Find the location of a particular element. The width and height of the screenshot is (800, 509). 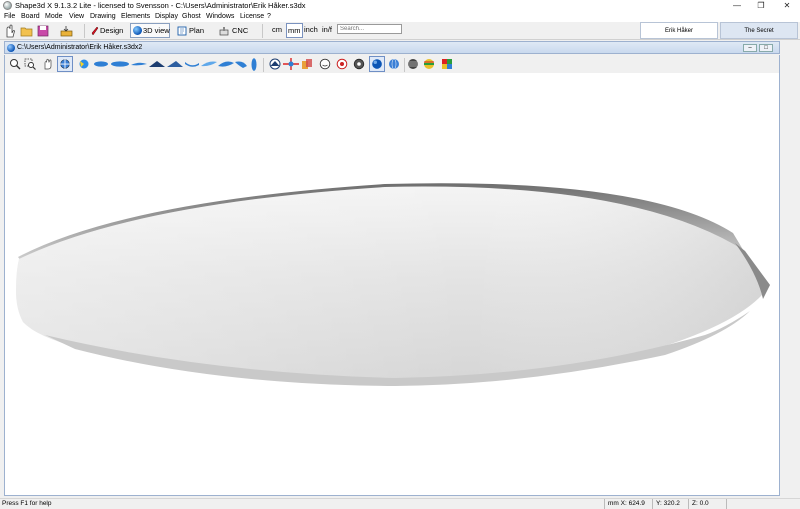

board-outline-icon is located at coordinates (226, 64).